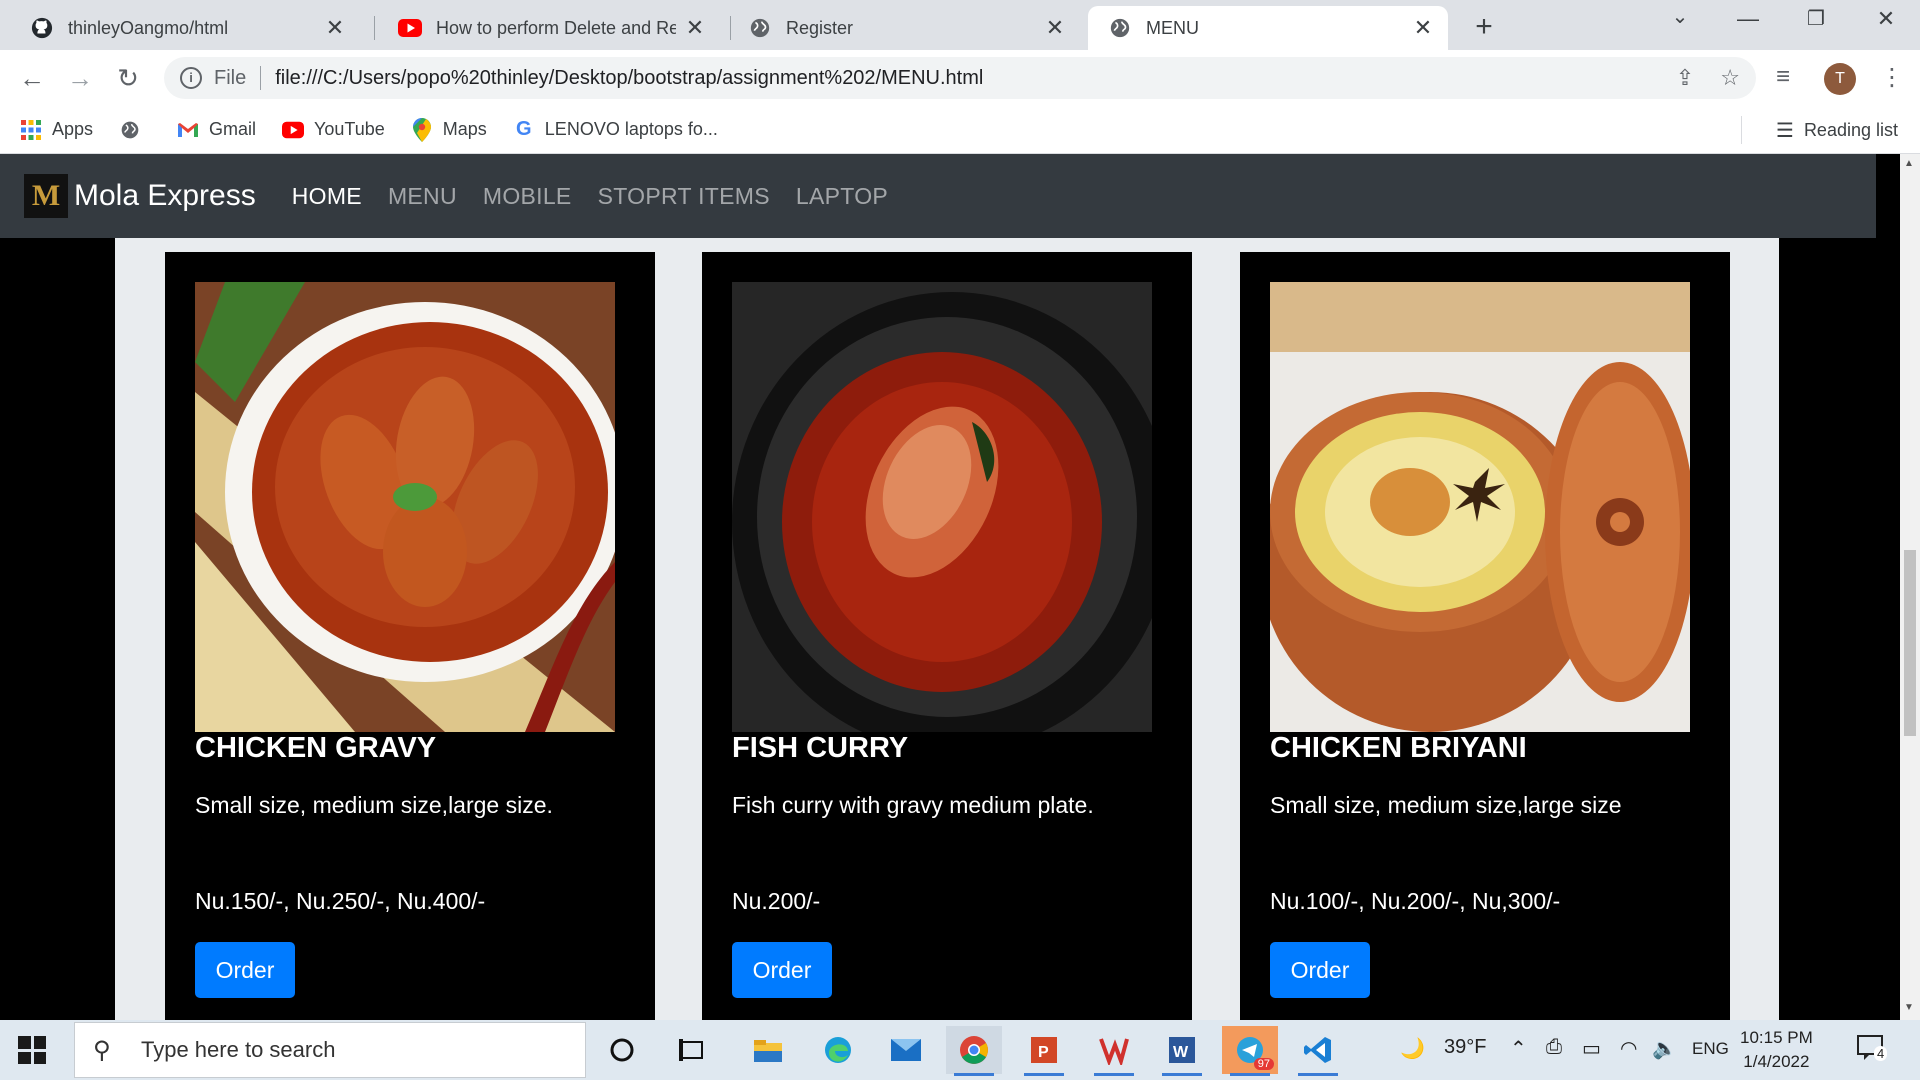  What do you see at coordinates (768, 1050) in the screenshot?
I see `file-explorer-icon` at bounding box center [768, 1050].